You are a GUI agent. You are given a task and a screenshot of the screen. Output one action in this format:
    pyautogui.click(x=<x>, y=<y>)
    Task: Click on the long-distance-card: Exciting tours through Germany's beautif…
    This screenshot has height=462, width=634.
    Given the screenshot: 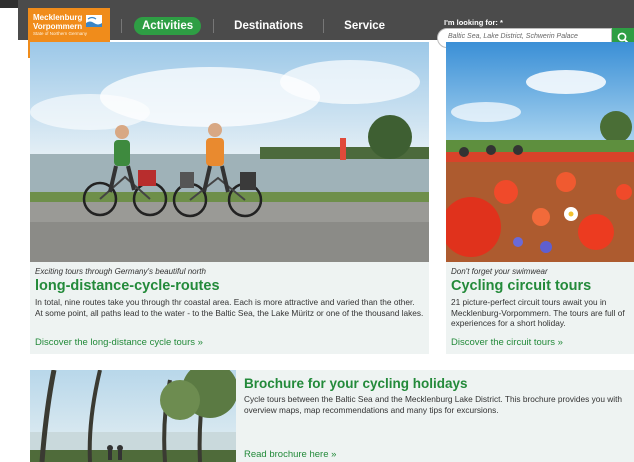 What is the action you would take?
    pyautogui.click(x=229, y=308)
    